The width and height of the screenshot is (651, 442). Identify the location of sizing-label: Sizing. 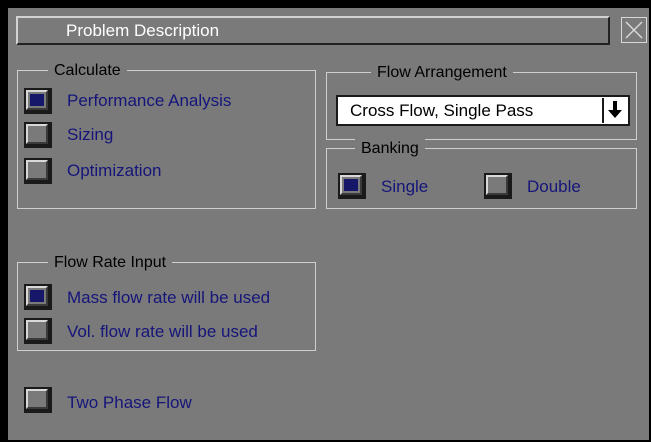
(90, 135).